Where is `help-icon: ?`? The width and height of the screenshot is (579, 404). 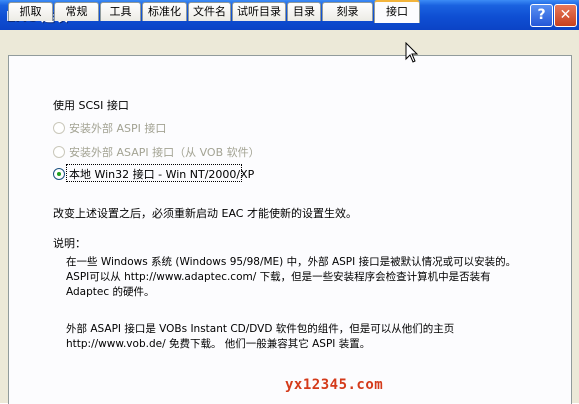 help-icon: ? is located at coordinates (541, 15).